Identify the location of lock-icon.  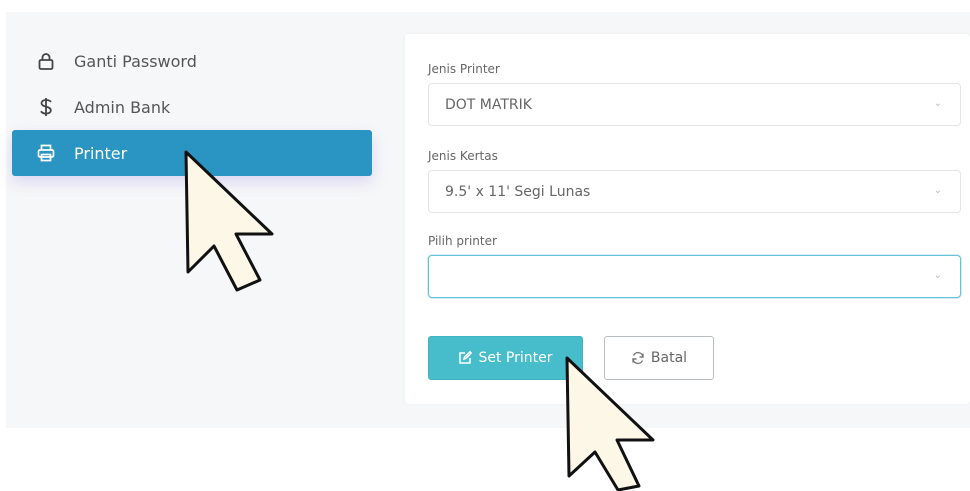
(46, 61).